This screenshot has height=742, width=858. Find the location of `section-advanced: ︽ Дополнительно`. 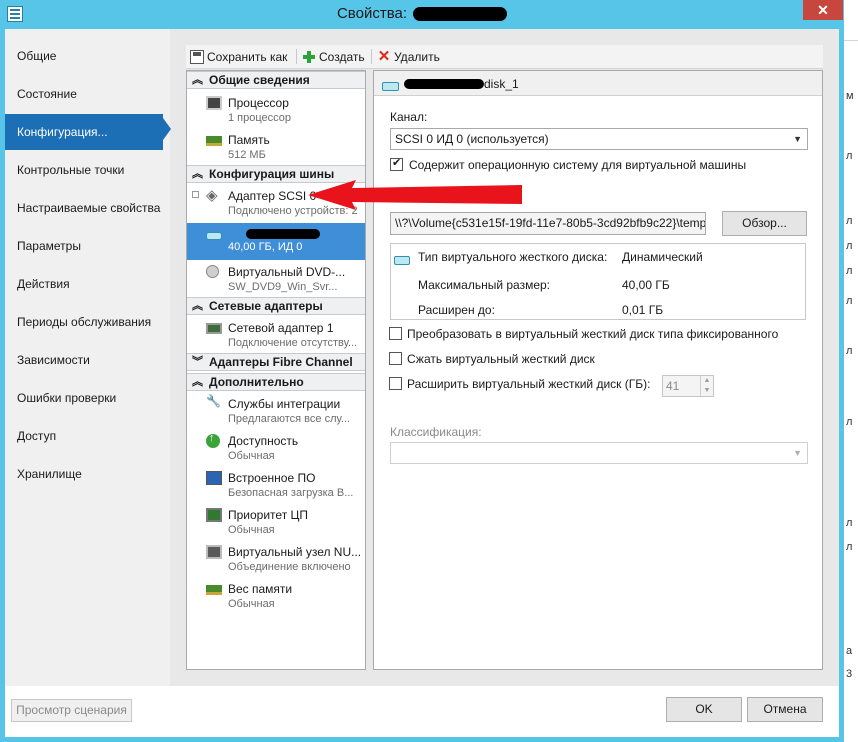

section-advanced: ︽ Дополнительно is located at coordinates (276, 382).